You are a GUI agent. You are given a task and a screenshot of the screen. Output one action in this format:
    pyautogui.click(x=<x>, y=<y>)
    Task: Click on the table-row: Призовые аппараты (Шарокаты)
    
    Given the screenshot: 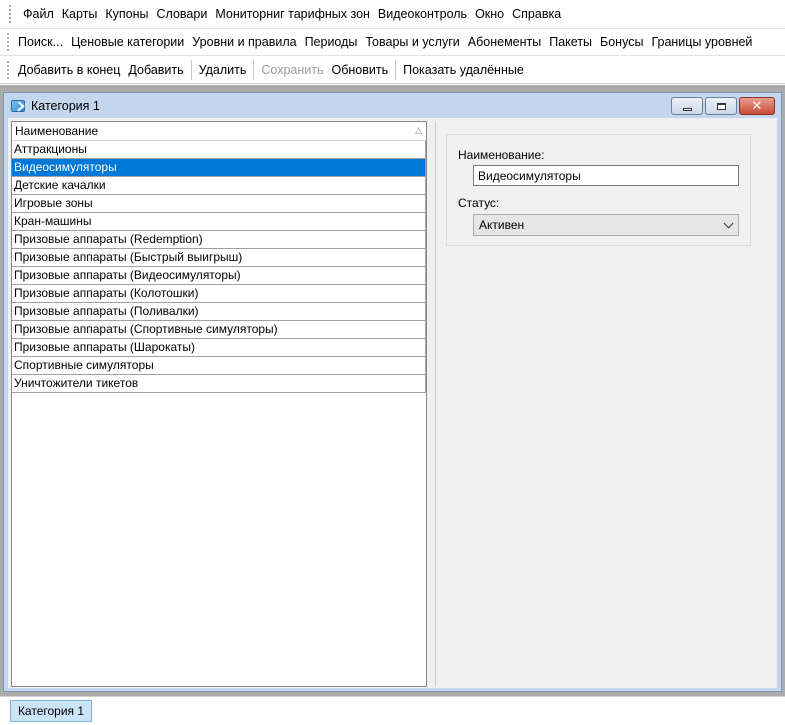 What is the action you would take?
    pyautogui.click(x=219, y=348)
    